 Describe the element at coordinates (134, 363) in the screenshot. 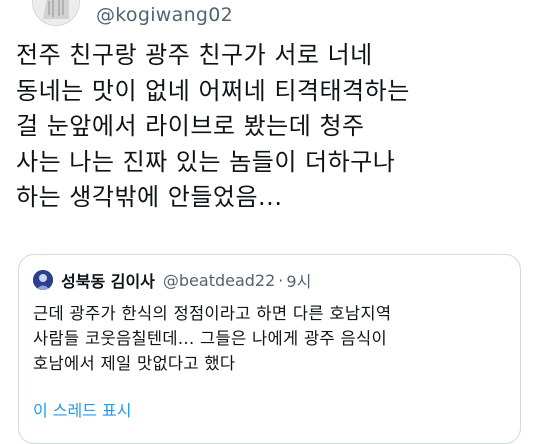

I see `quoted-tweet-line: 호남에서 제일 맛없다고 했다` at that location.